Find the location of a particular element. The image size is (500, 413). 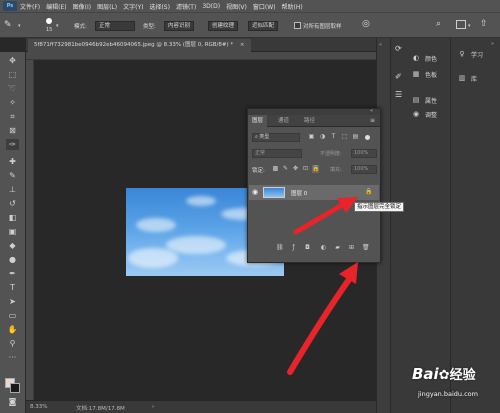

brush-preview-icon is located at coordinates (49, 21).